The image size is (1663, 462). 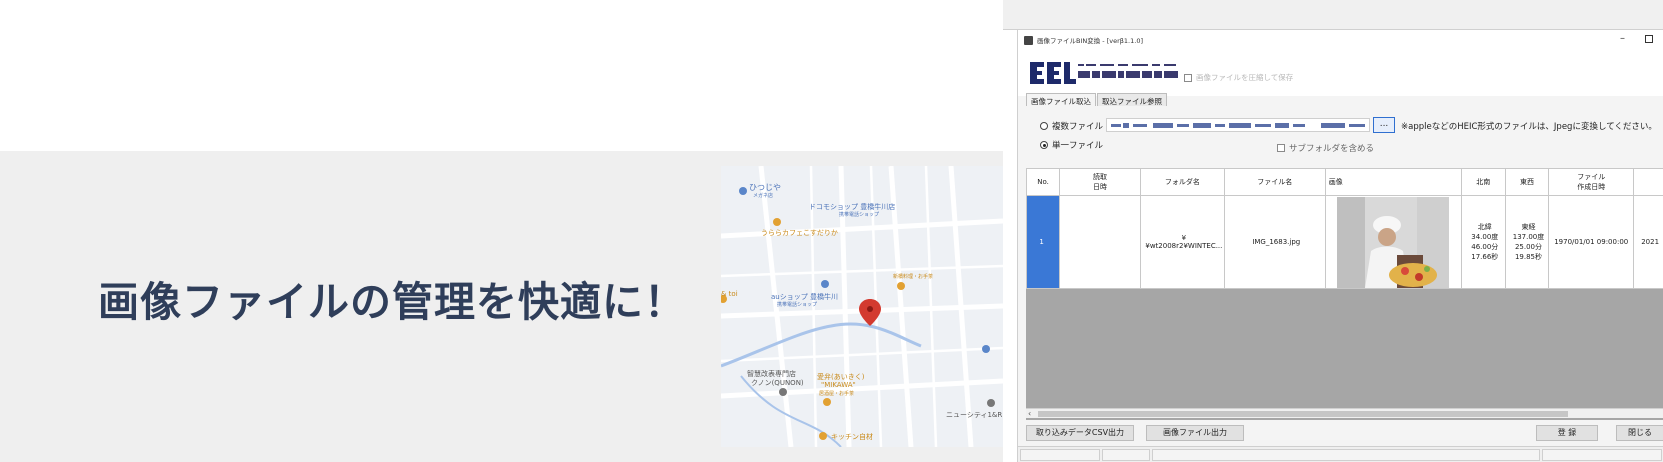 I want to click on logo-tagline-image, so click(x=1128, y=71).